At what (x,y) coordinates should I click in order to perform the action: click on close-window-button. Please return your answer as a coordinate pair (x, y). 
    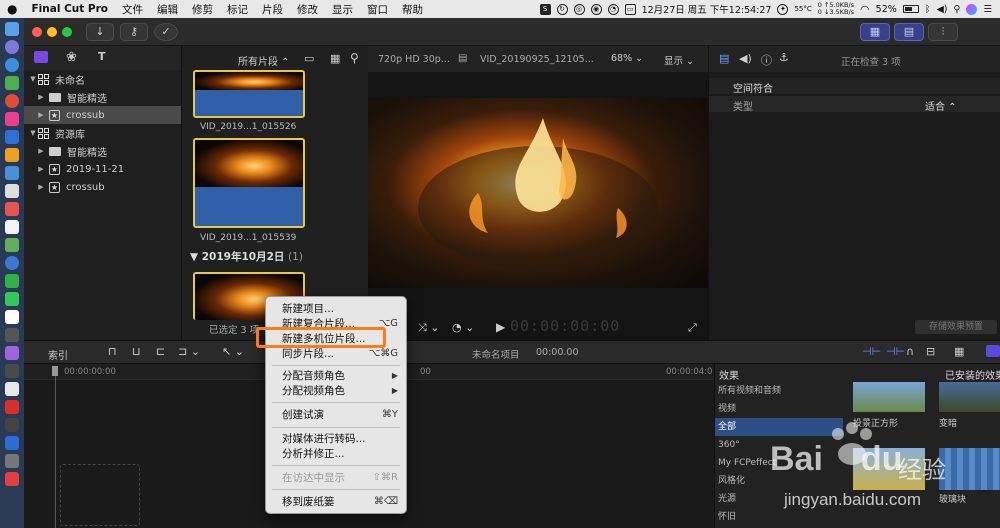
    Looking at the image, I should click on (37, 32).